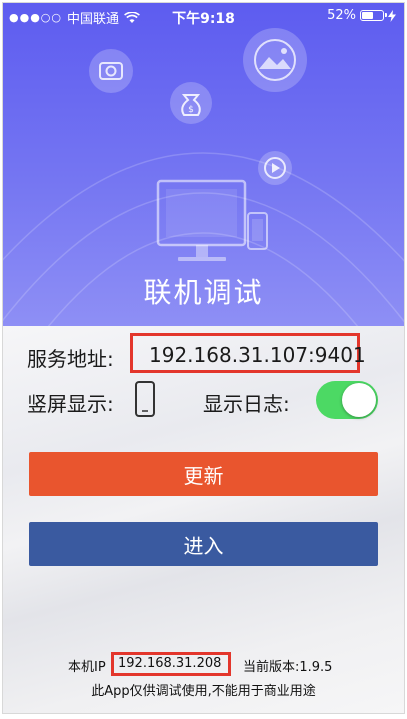 The image size is (407, 719). I want to click on battery-percent: 52%, so click(341, 15).